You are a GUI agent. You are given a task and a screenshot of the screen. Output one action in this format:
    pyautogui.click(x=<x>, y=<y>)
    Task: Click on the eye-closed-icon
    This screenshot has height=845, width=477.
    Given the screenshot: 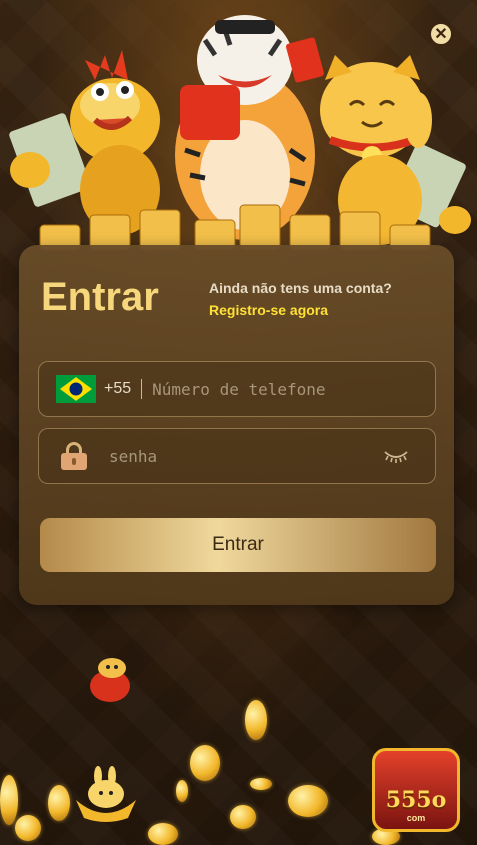 What is the action you would take?
    pyautogui.click(x=396, y=456)
    